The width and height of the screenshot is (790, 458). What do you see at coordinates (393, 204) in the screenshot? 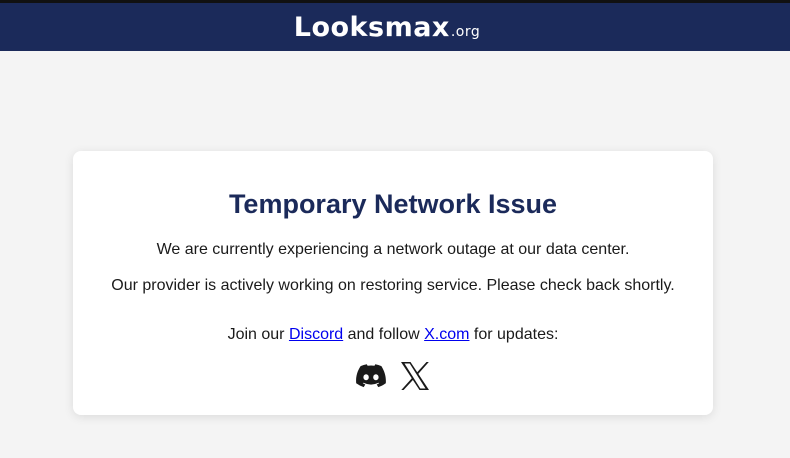
I see `notice-title: Temporary Network Issue` at bounding box center [393, 204].